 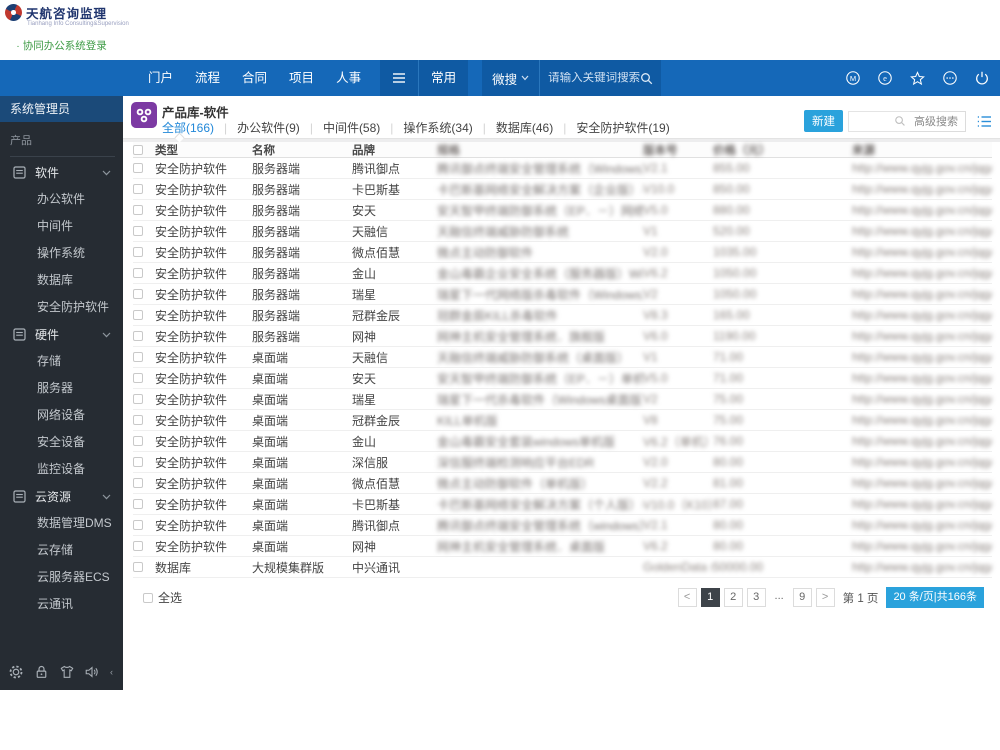 I want to click on prev-page-button: <, so click(x=687, y=597).